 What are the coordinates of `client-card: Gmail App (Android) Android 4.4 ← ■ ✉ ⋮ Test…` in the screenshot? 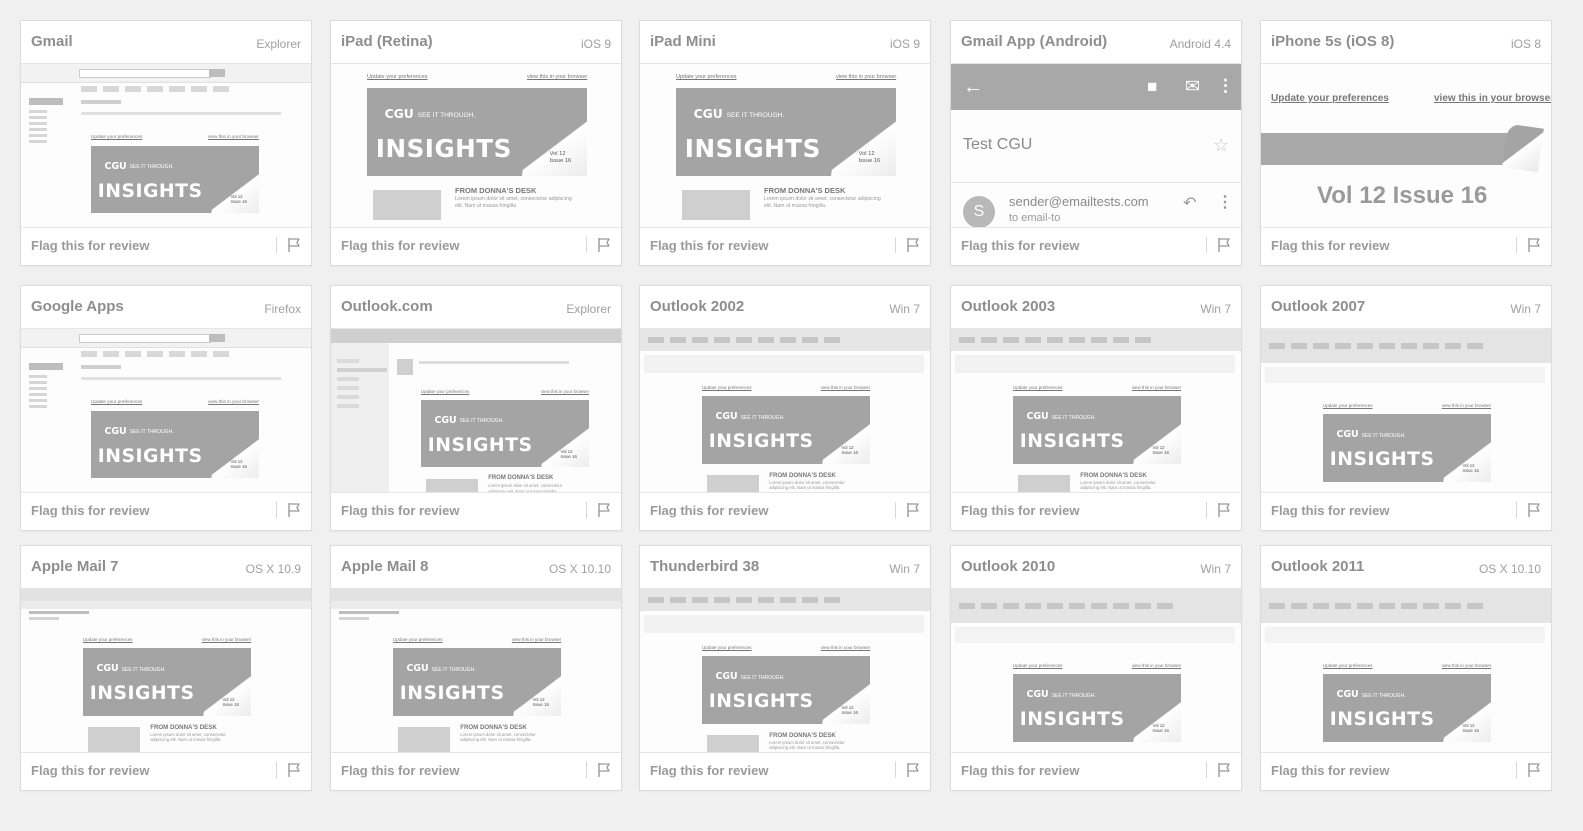 It's located at (1096, 143).